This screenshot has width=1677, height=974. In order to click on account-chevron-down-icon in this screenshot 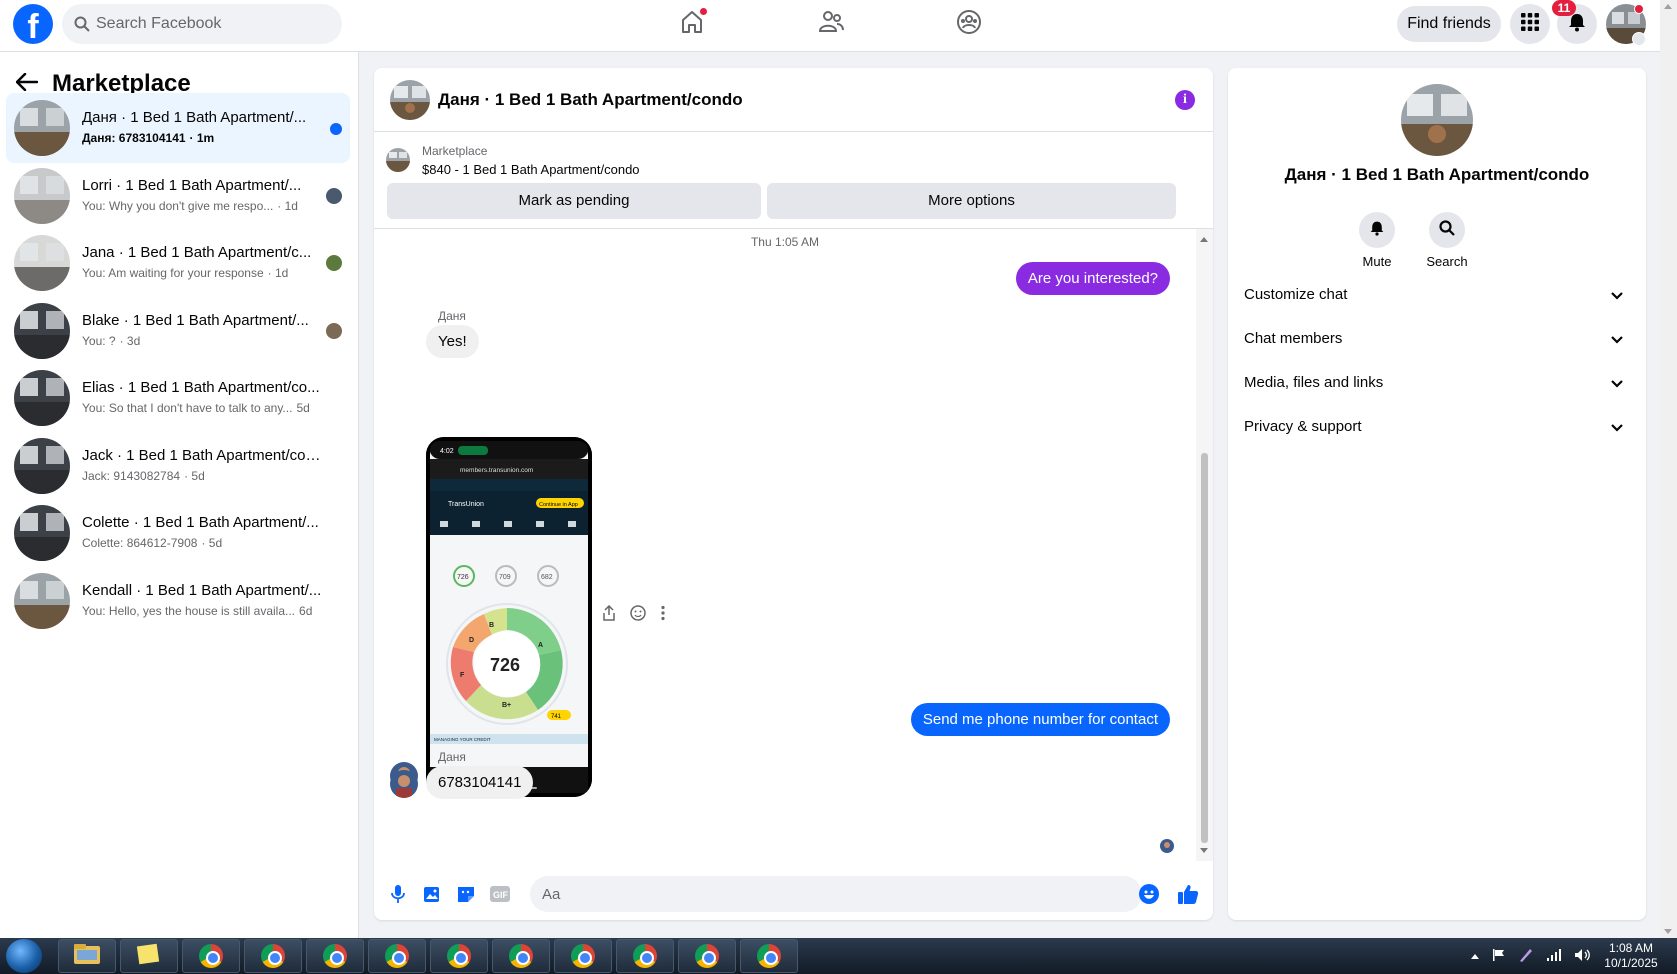, I will do `click(1639, 39)`.